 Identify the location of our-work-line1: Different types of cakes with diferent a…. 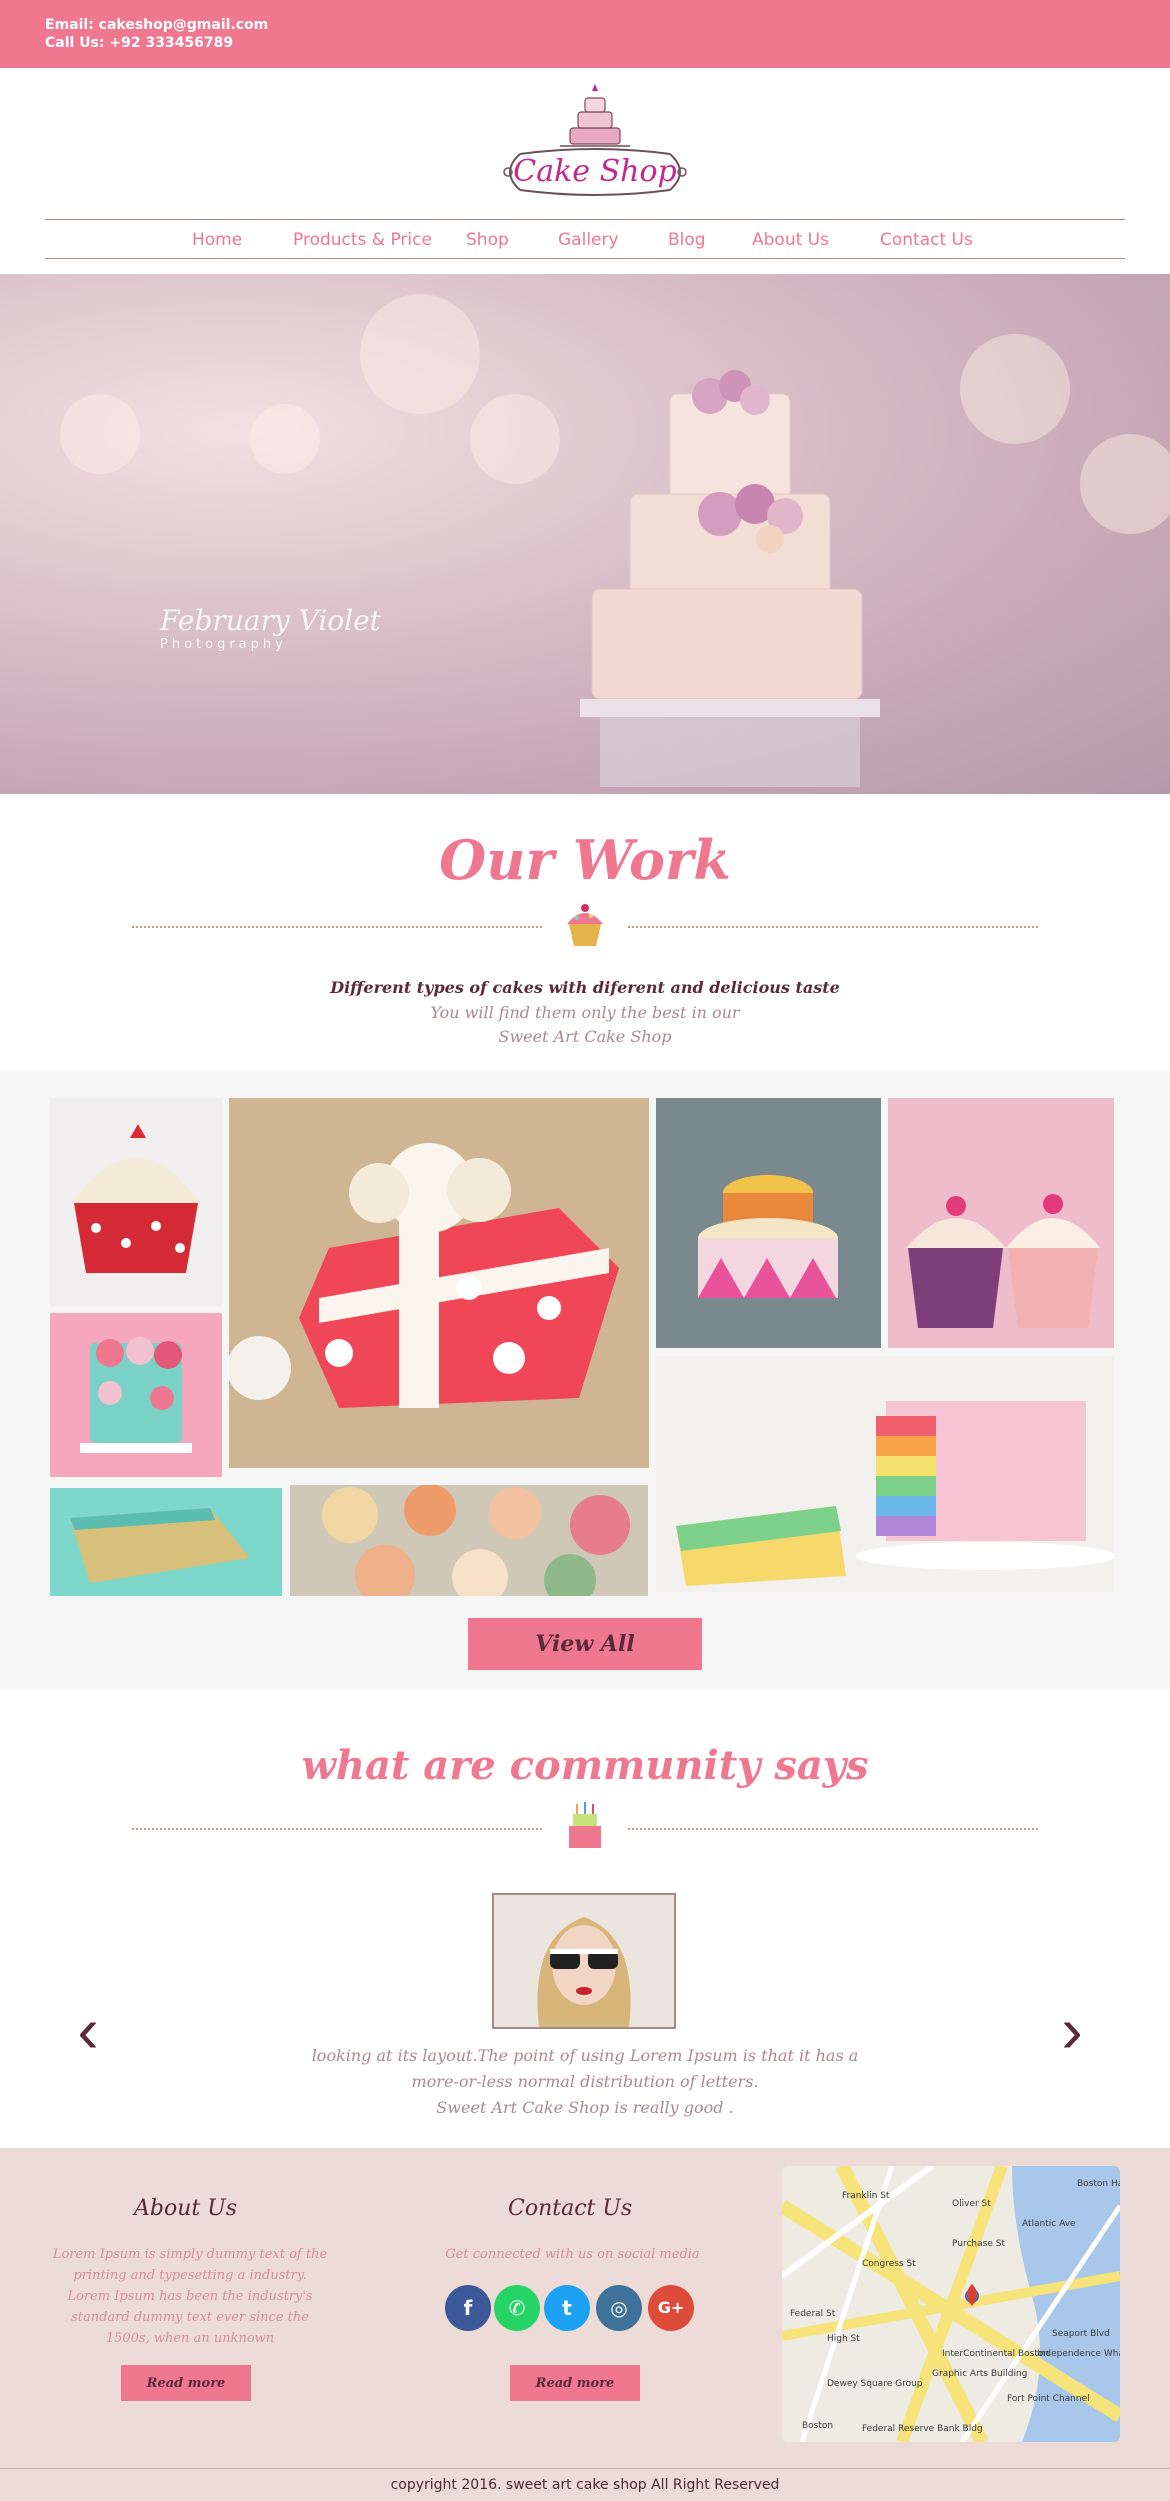
(585, 987).